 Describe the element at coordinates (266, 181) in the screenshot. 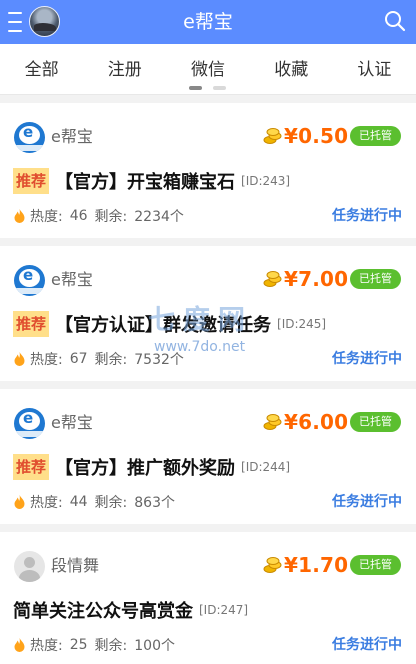

I see `task-id: [ID:243]` at that location.